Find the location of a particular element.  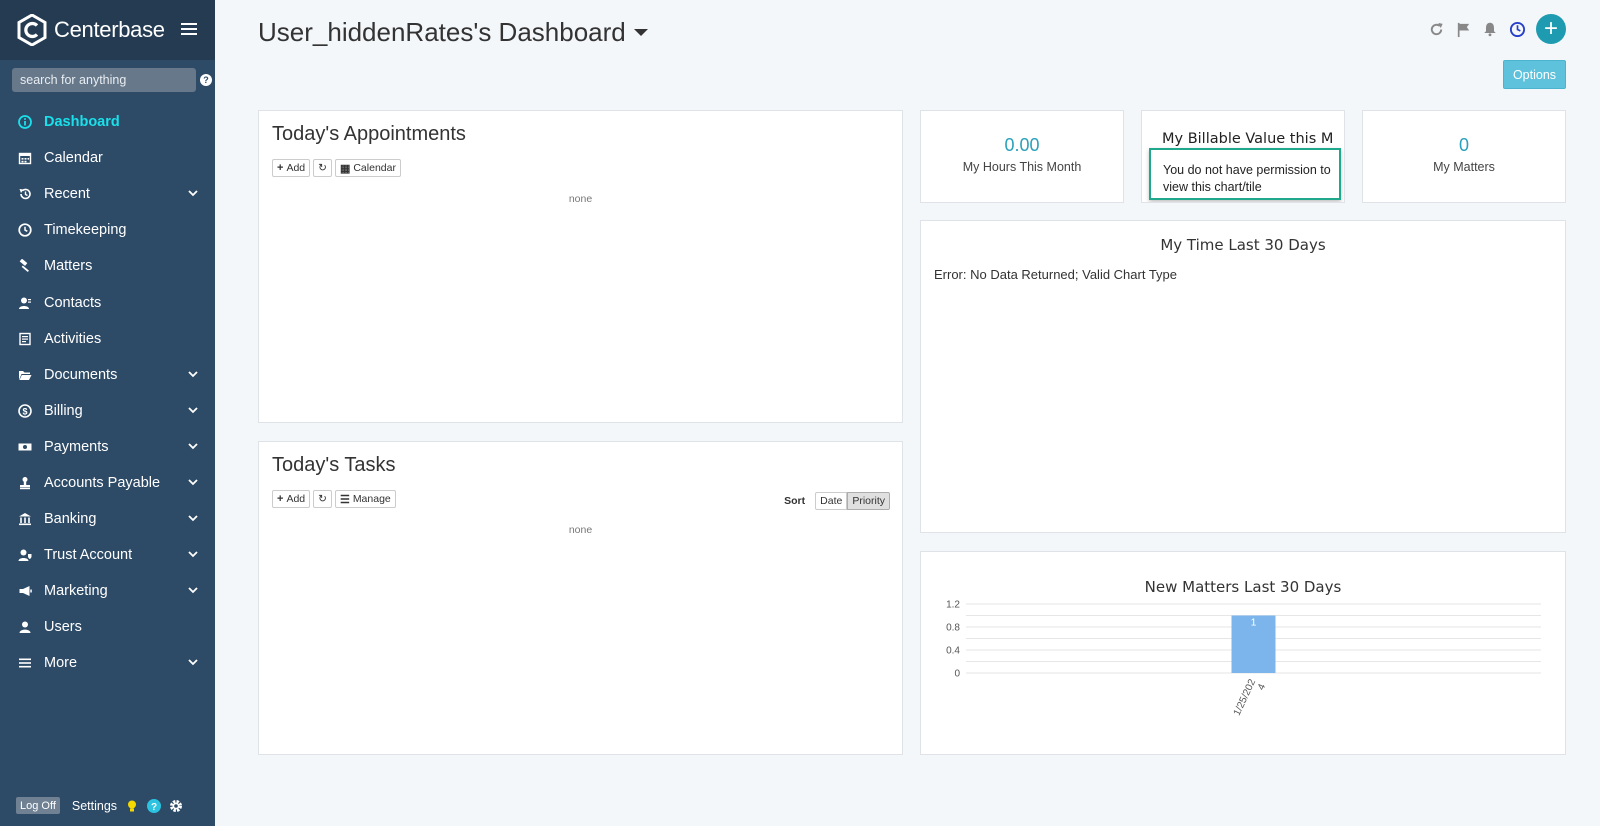

sidebar-item-marketing: Marketing is located at coordinates (107, 591).